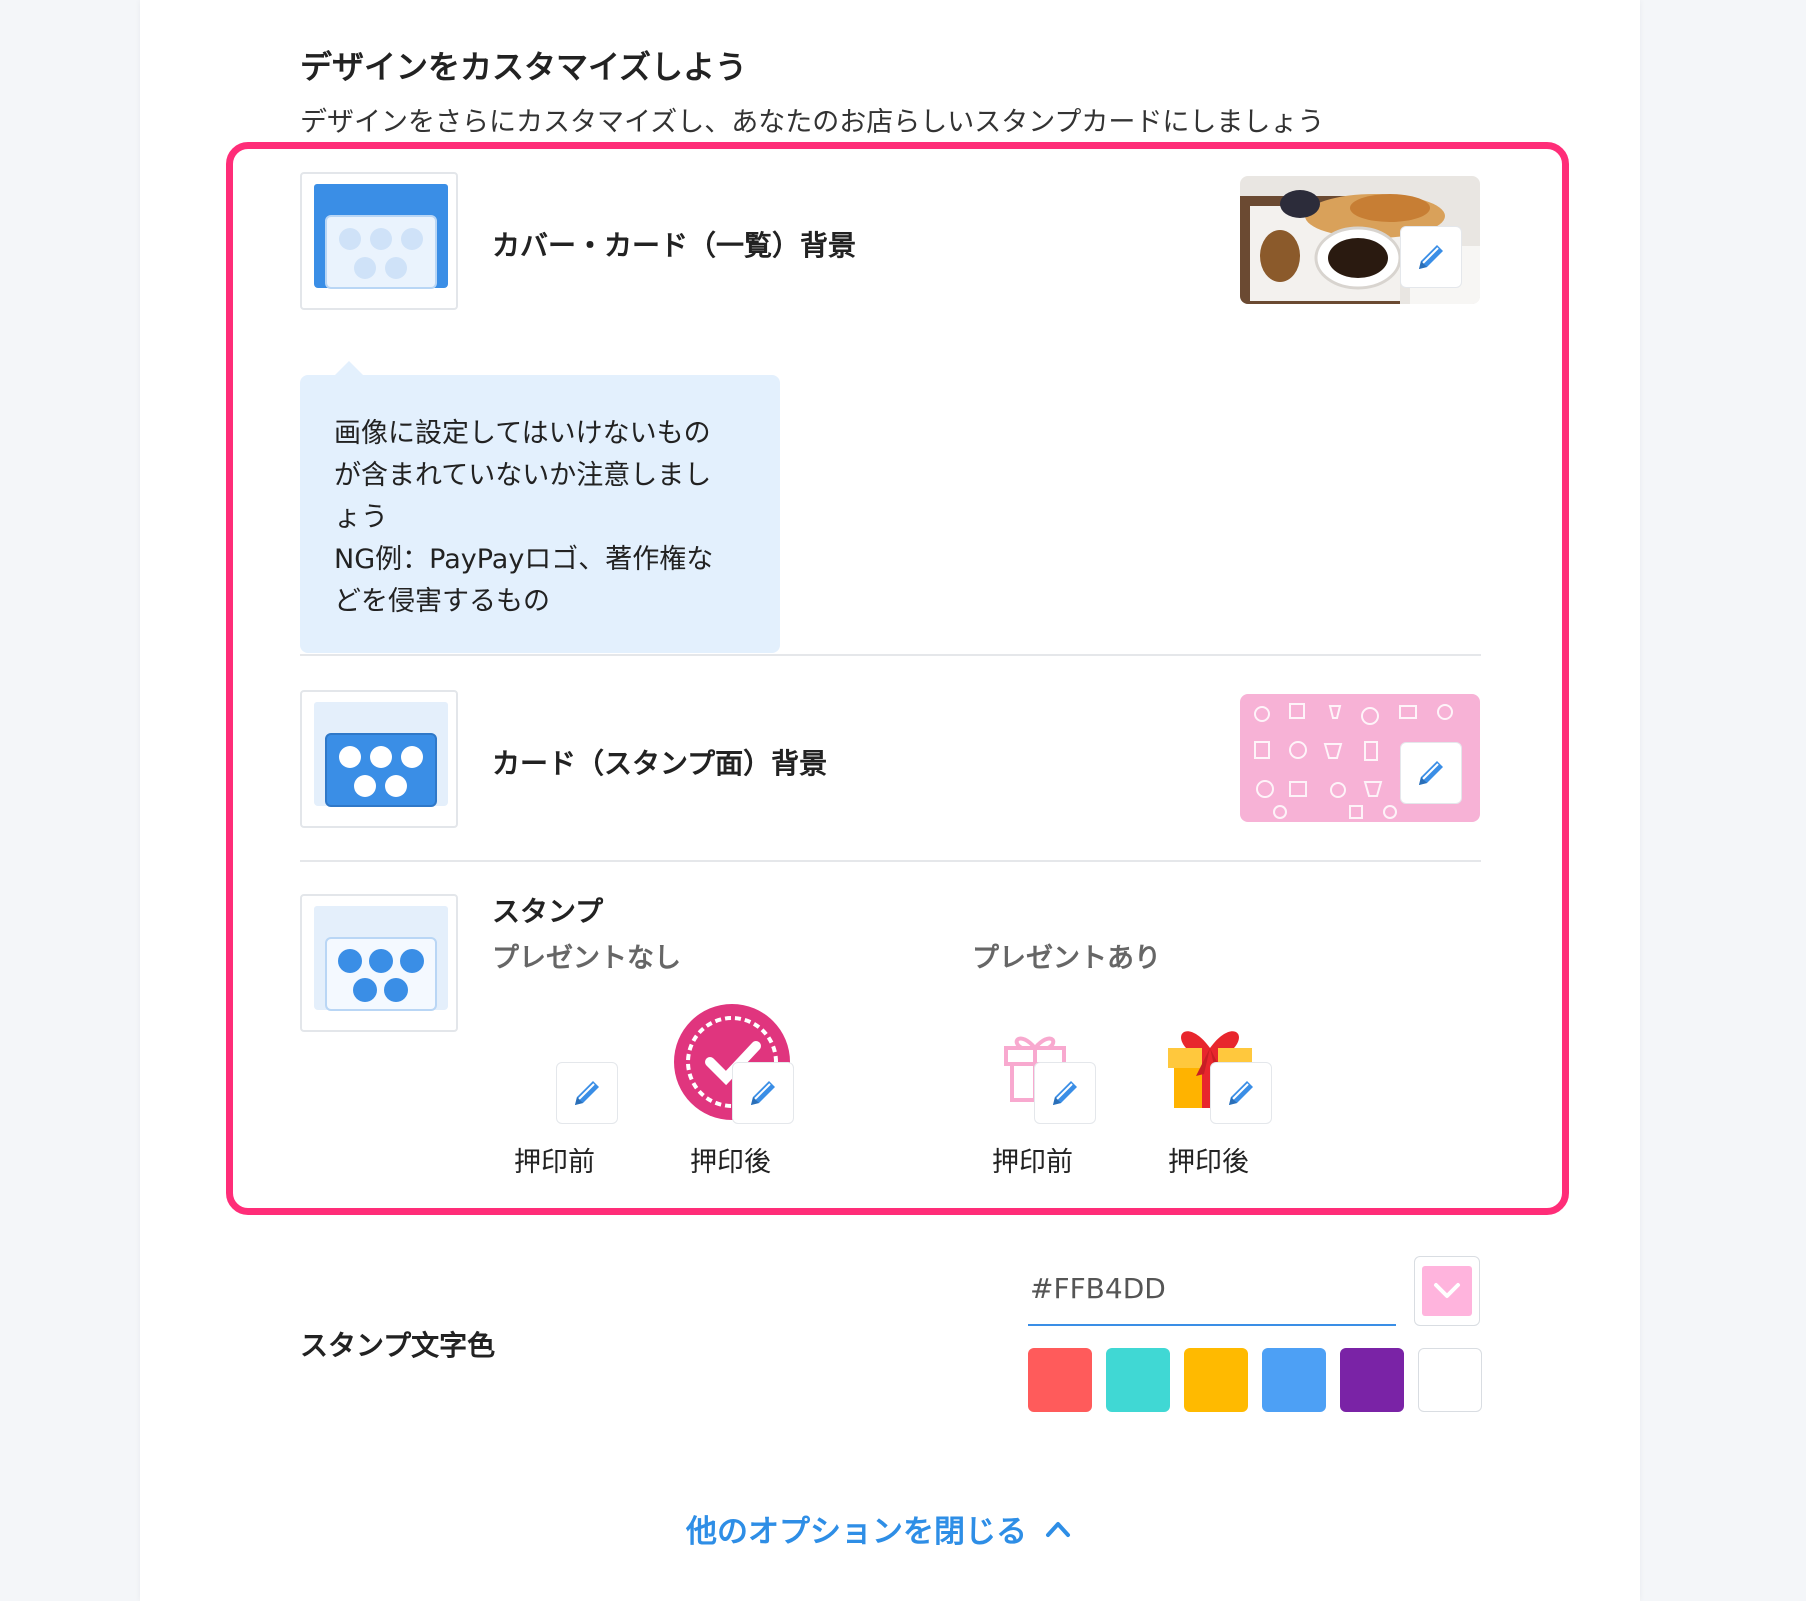  I want to click on stamp-text-color-label: スタンプ文字色, so click(398, 1345).